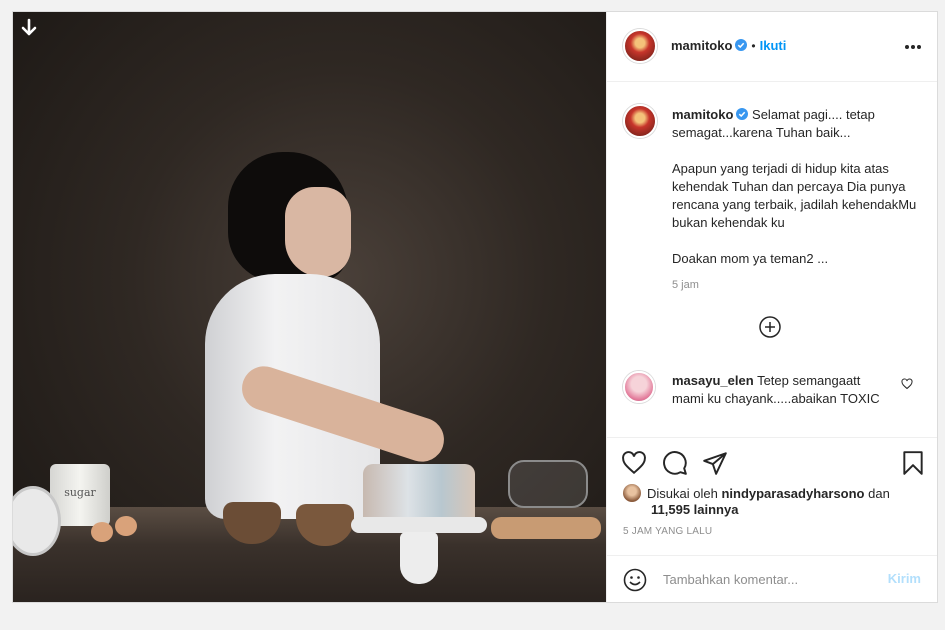  Describe the element at coordinates (667, 531) in the screenshot. I see `posted-time: 5 JAM YANG LALU` at that location.